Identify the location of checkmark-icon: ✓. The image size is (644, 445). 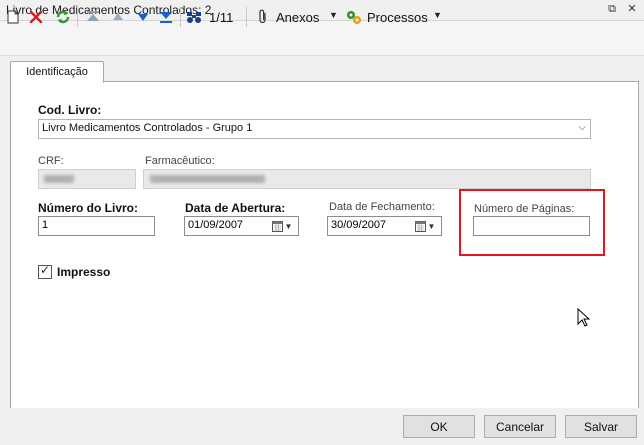
(45, 270).